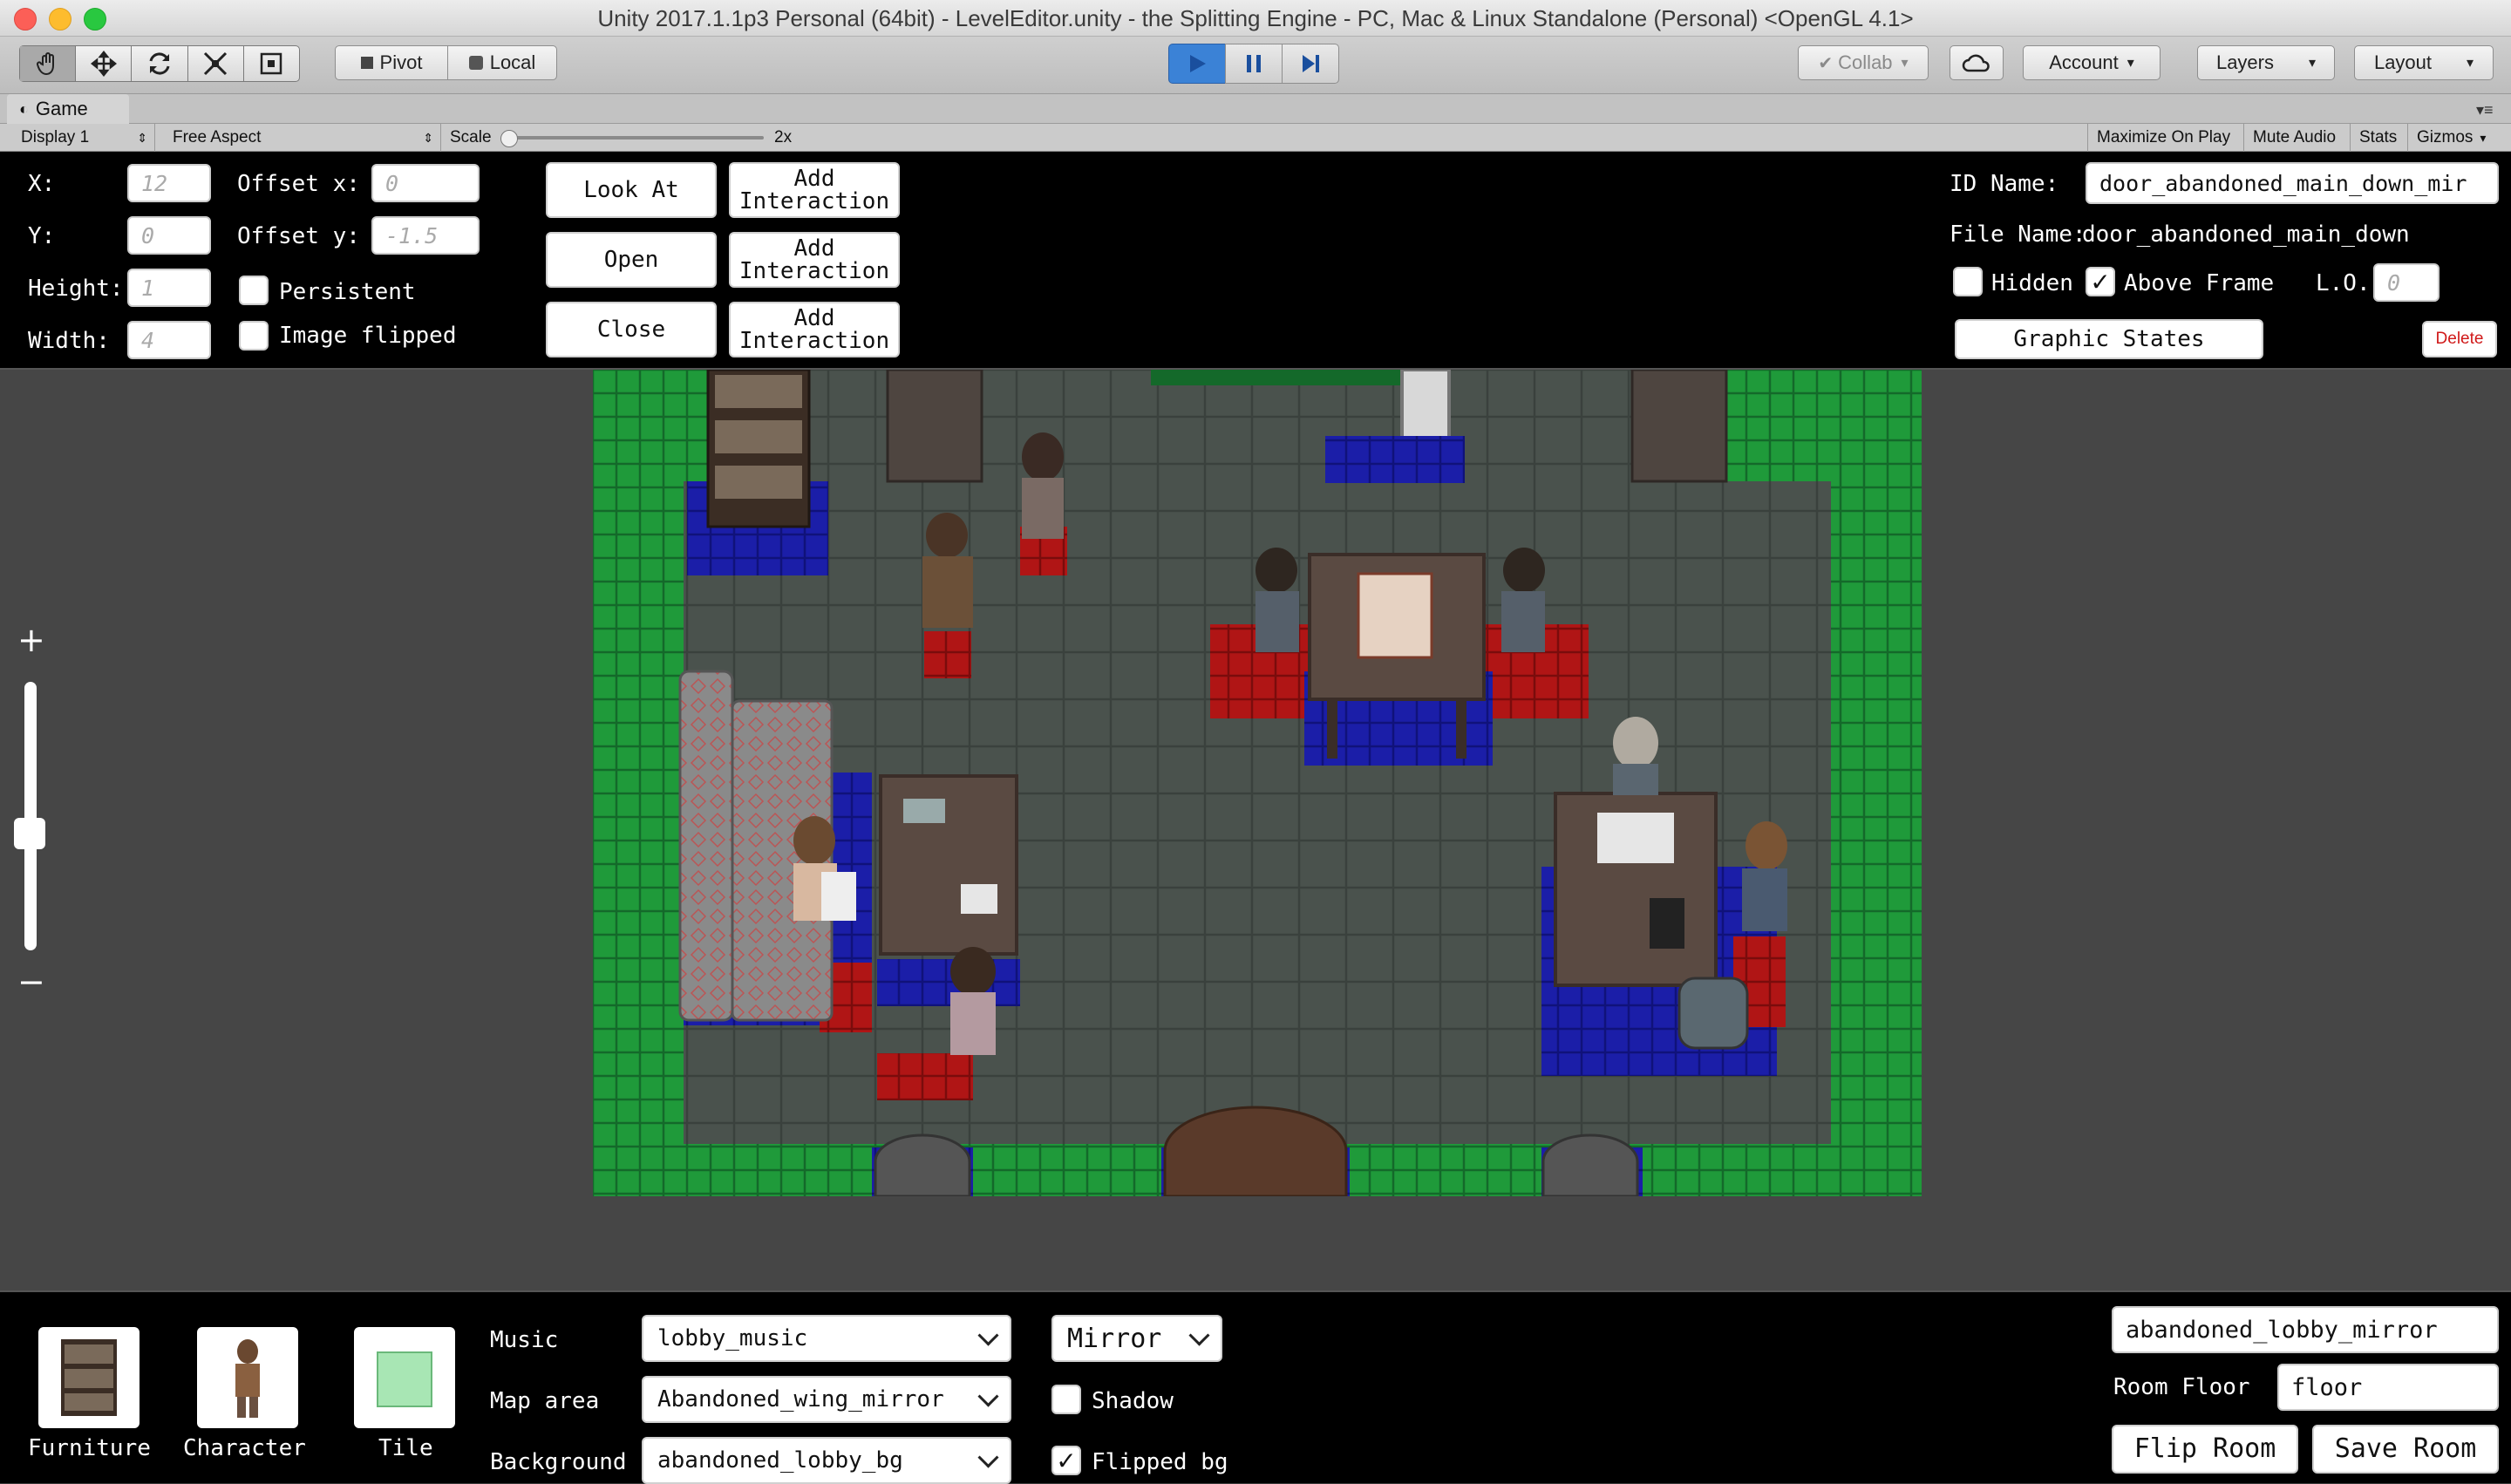 This screenshot has height=1484, width=2511. I want to click on lo-field: 0, so click(2406, 282).